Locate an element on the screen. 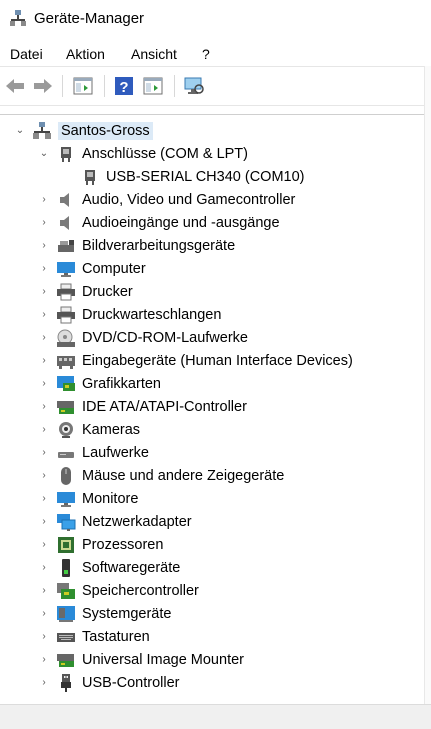 The height and width of the screenshot is (729, 431). window-title: Geräte-Manager is located at coordinates (89, 18).